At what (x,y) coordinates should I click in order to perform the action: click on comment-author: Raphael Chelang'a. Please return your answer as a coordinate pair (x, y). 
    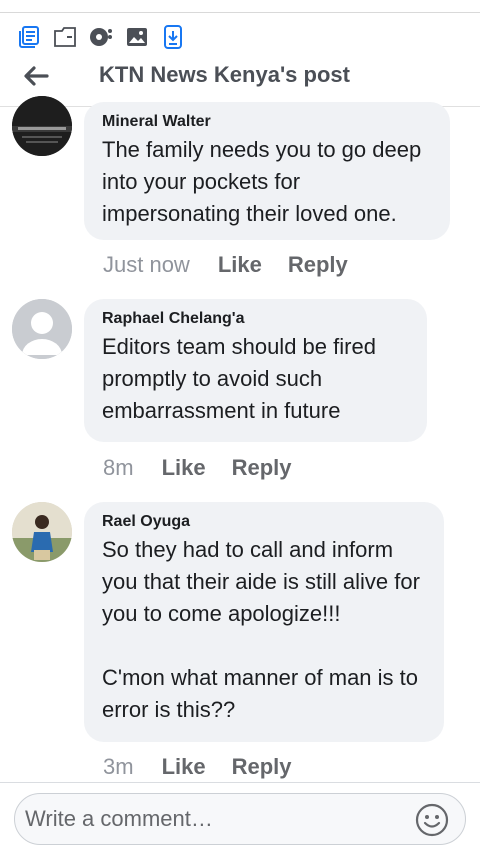
    Looking at the image, I should click on (255, 319).